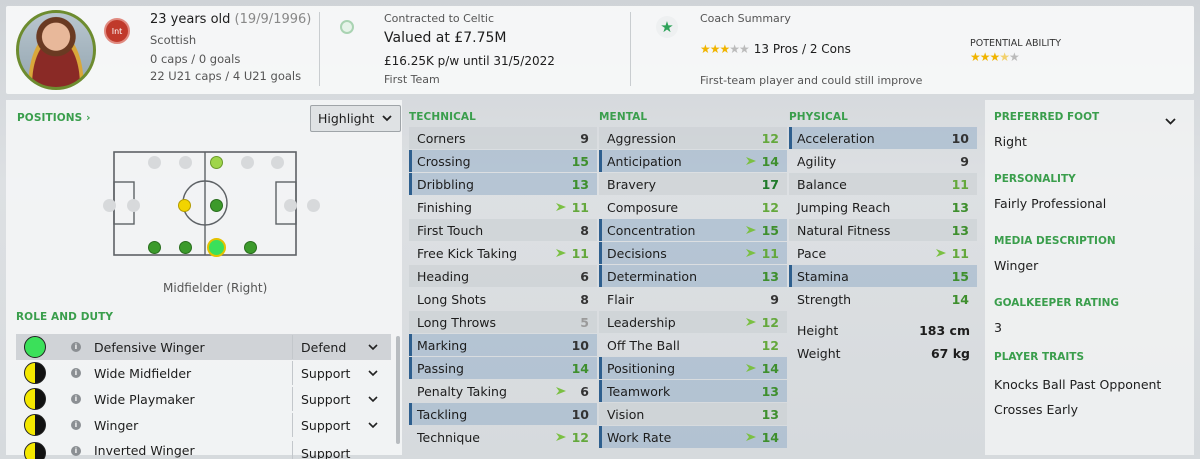  I want to click on attribute-row: Pace 11, so click(883, 253).